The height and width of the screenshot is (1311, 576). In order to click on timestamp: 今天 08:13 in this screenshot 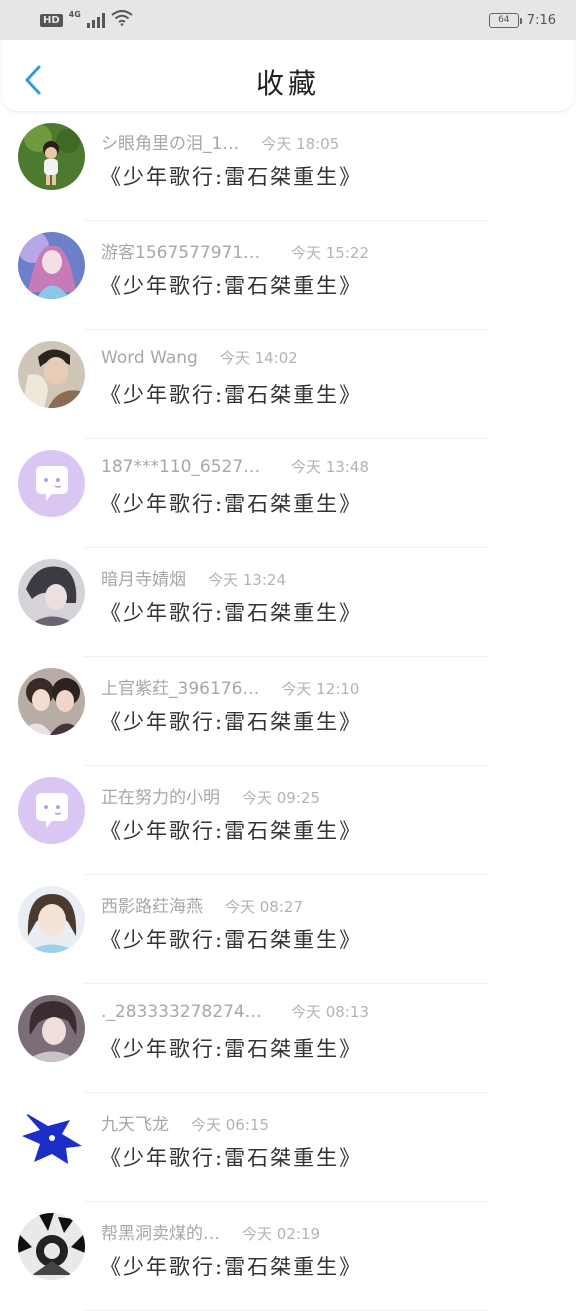, I will do `click(330, 1012)`.